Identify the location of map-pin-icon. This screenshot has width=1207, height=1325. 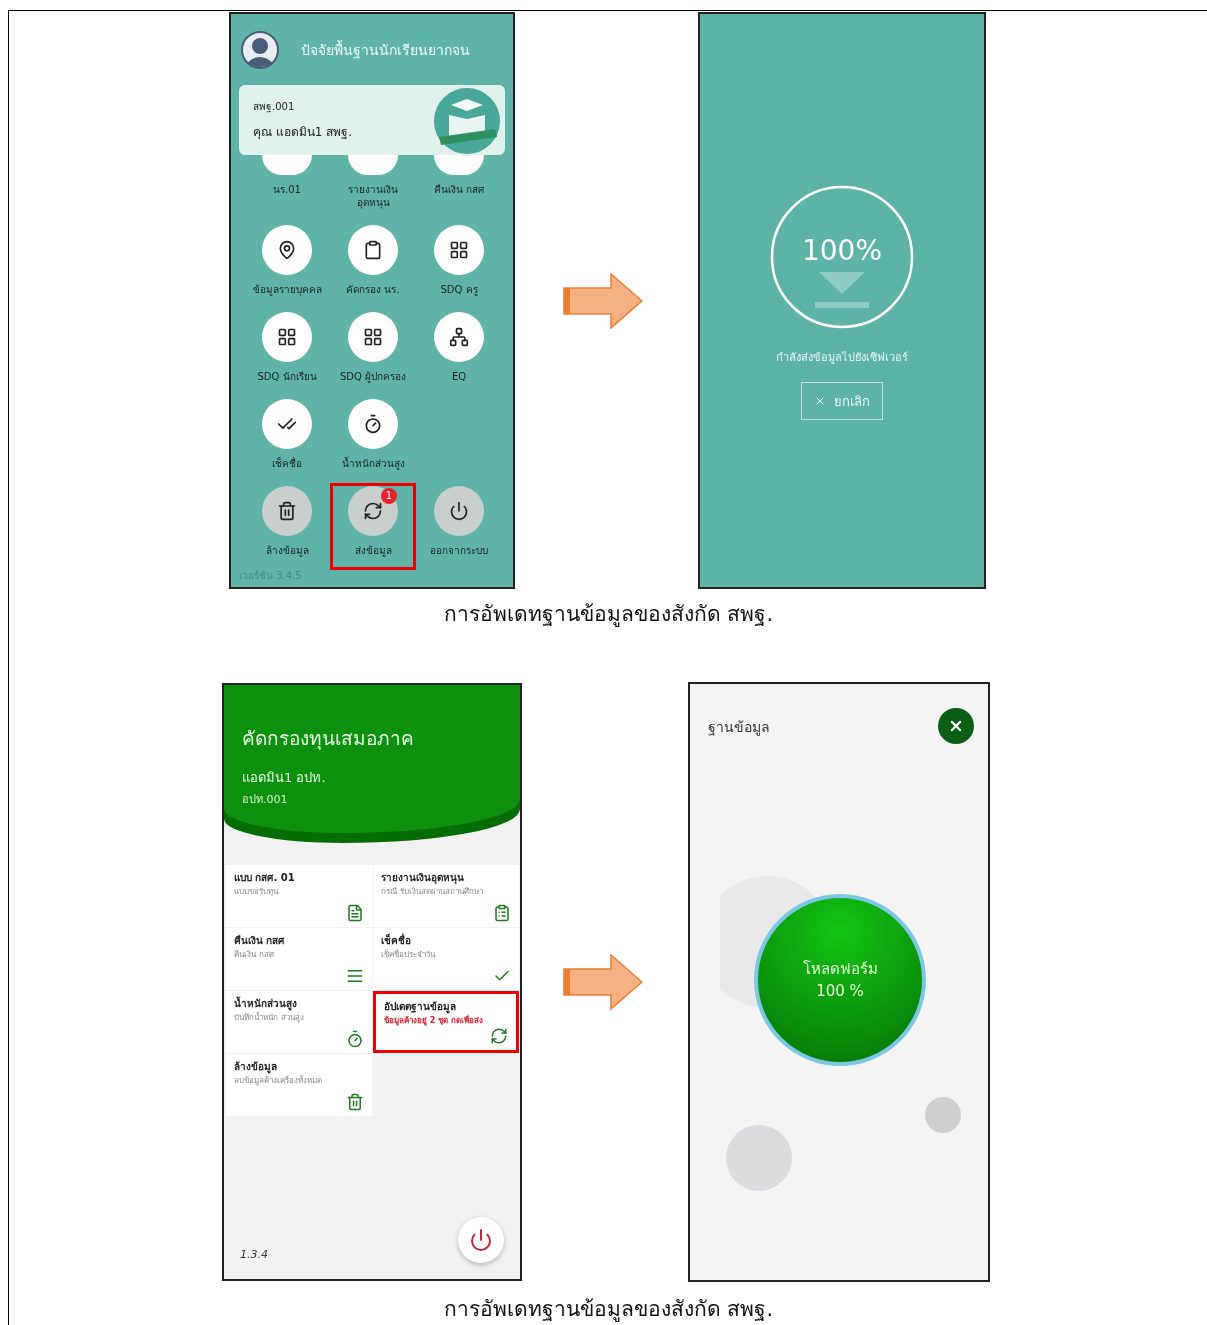
(287, 250).